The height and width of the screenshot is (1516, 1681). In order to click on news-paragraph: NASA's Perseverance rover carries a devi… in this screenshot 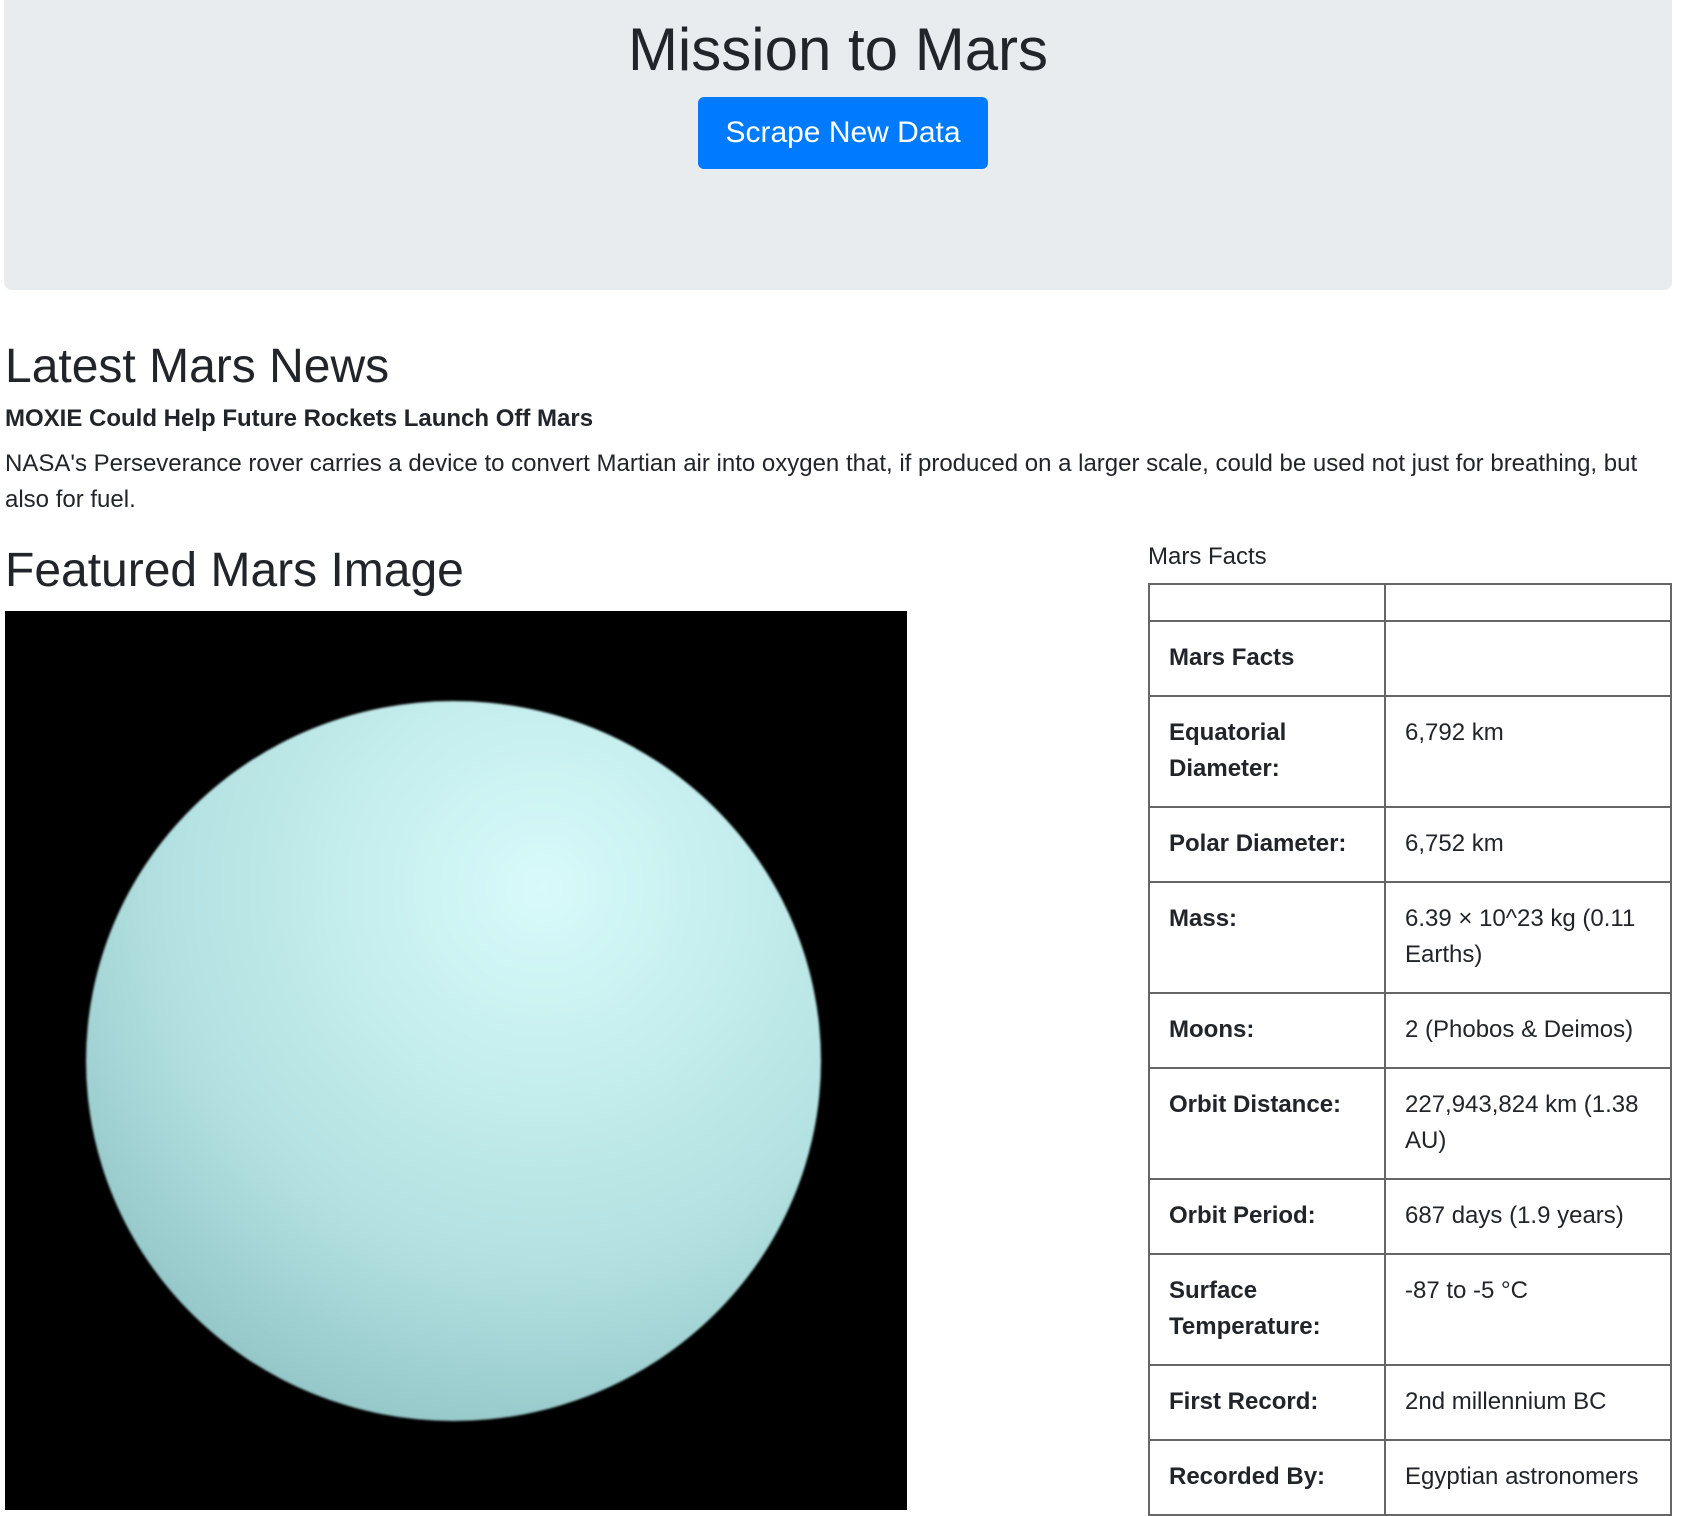, I will do `click(821, 481)`.